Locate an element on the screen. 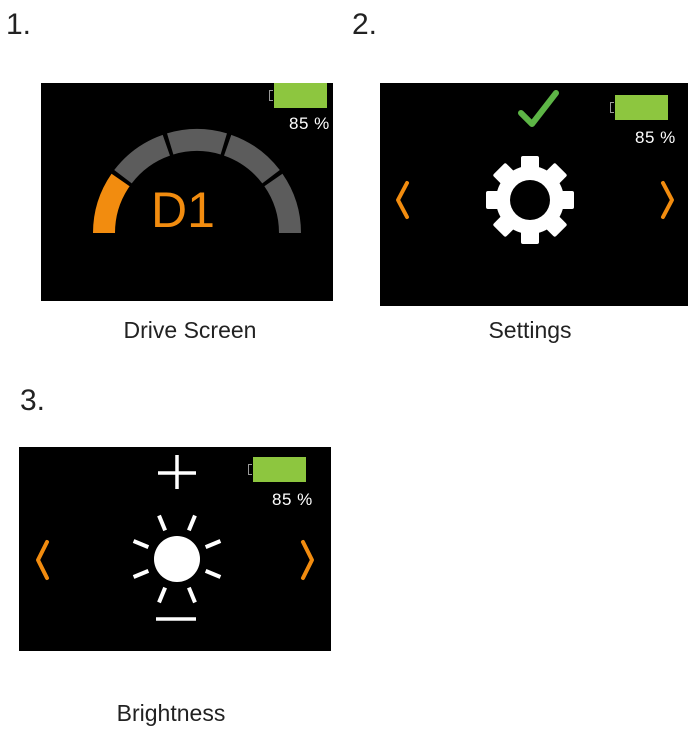 This screenshot has width=696, height=735. panel-number: 3. is located at coordinates (33, 400).